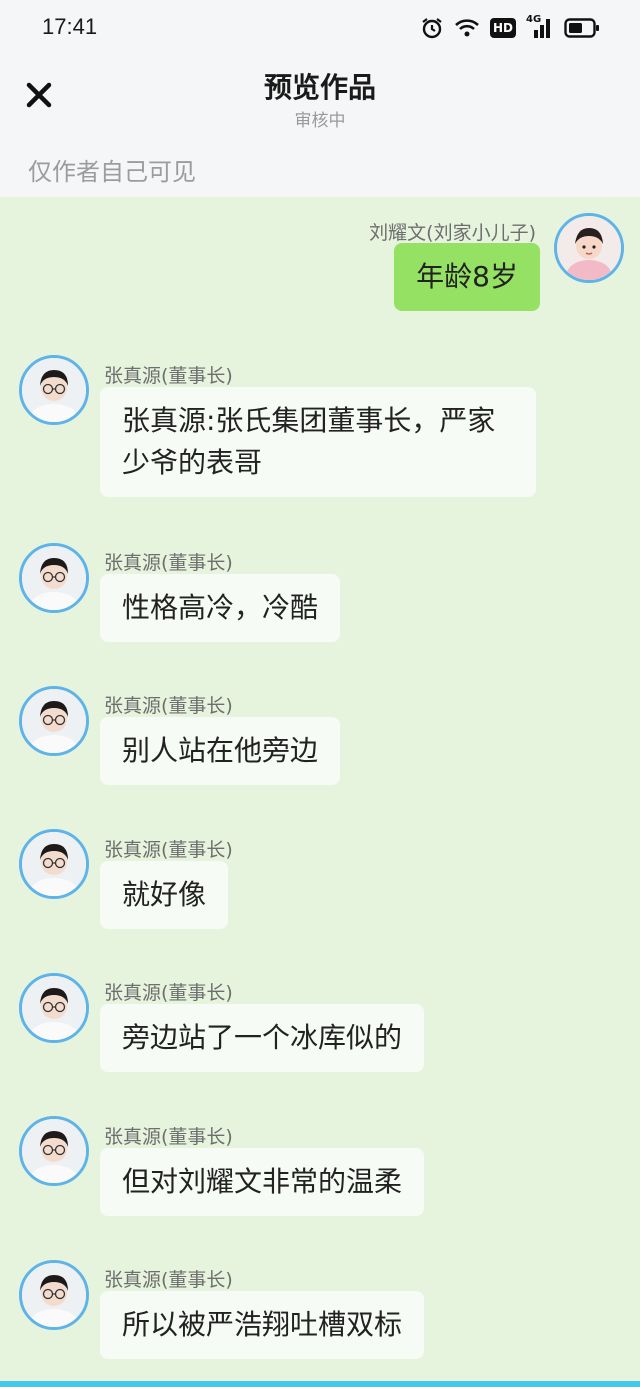  What do you see at coordinates (70, 26) in the screenshot?
I see `status-time: 17:41` at bounding box center [70, 26].